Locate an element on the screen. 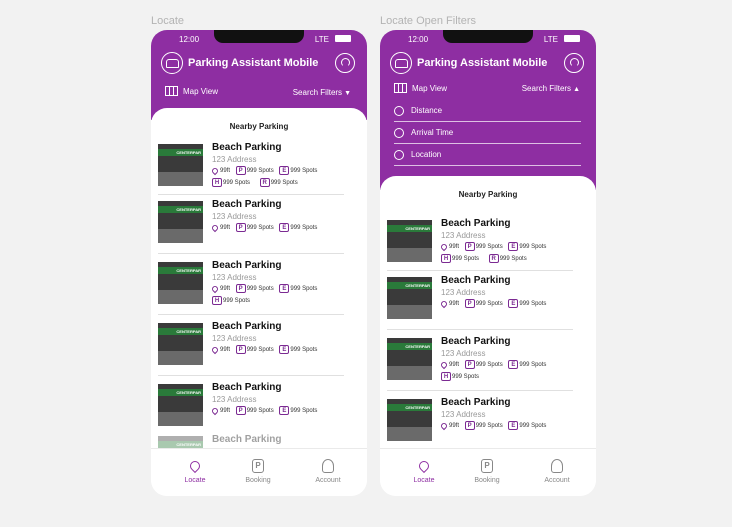 The width and height of the screenshot is (732, 527). title-row: Parking Assistant Mobile is located at coordinates (488, 63).